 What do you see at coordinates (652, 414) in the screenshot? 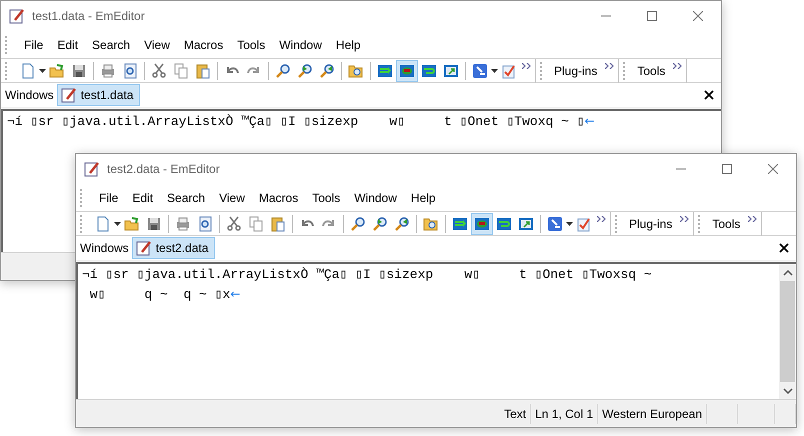
I see `status-text: Western European` at bounding box center [652, 414].